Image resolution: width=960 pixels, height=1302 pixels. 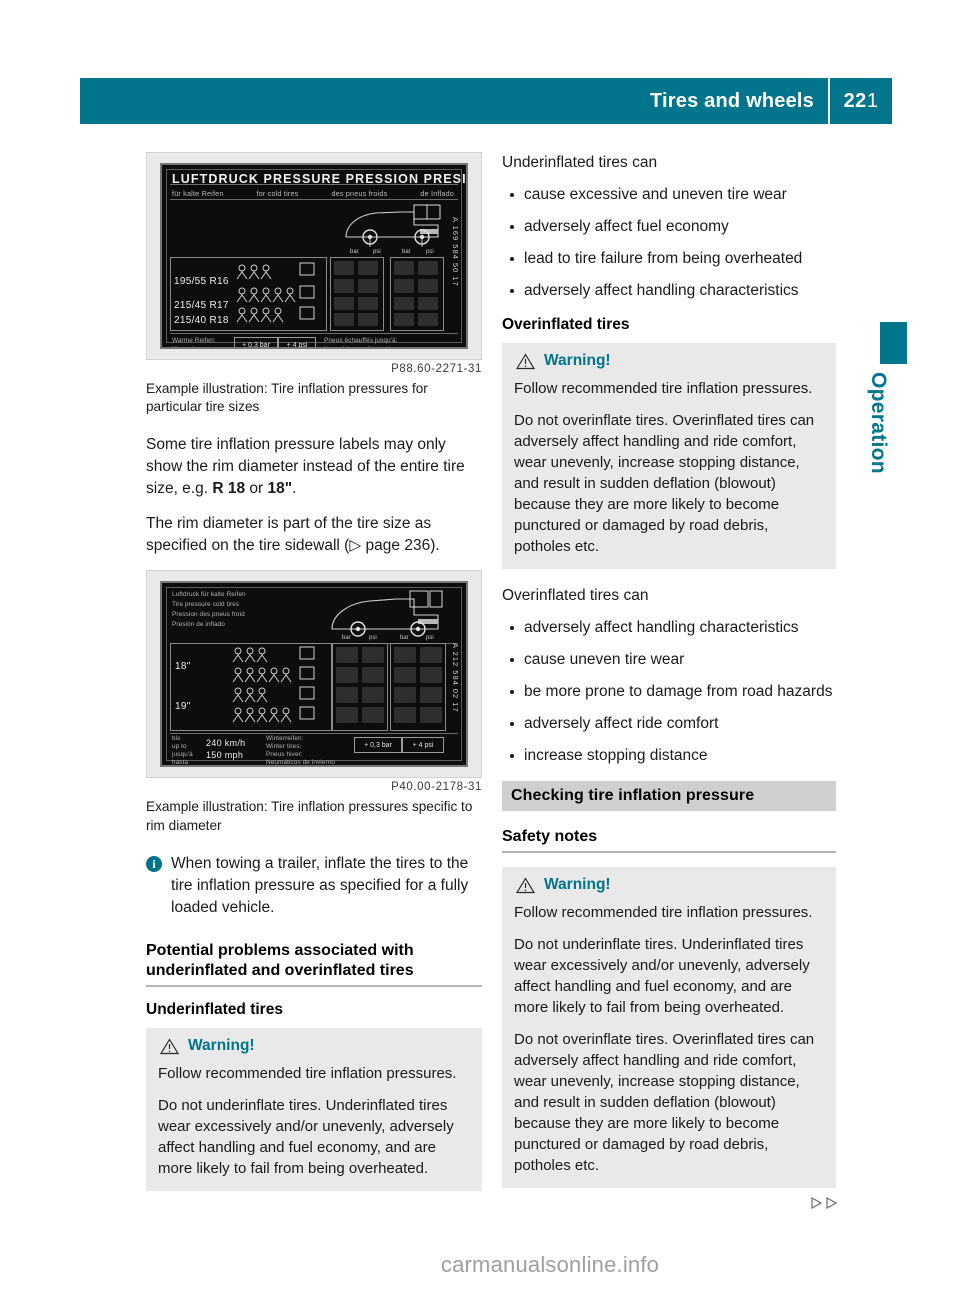 I want to click on section-tab-marker, so click(x=893, y=343).